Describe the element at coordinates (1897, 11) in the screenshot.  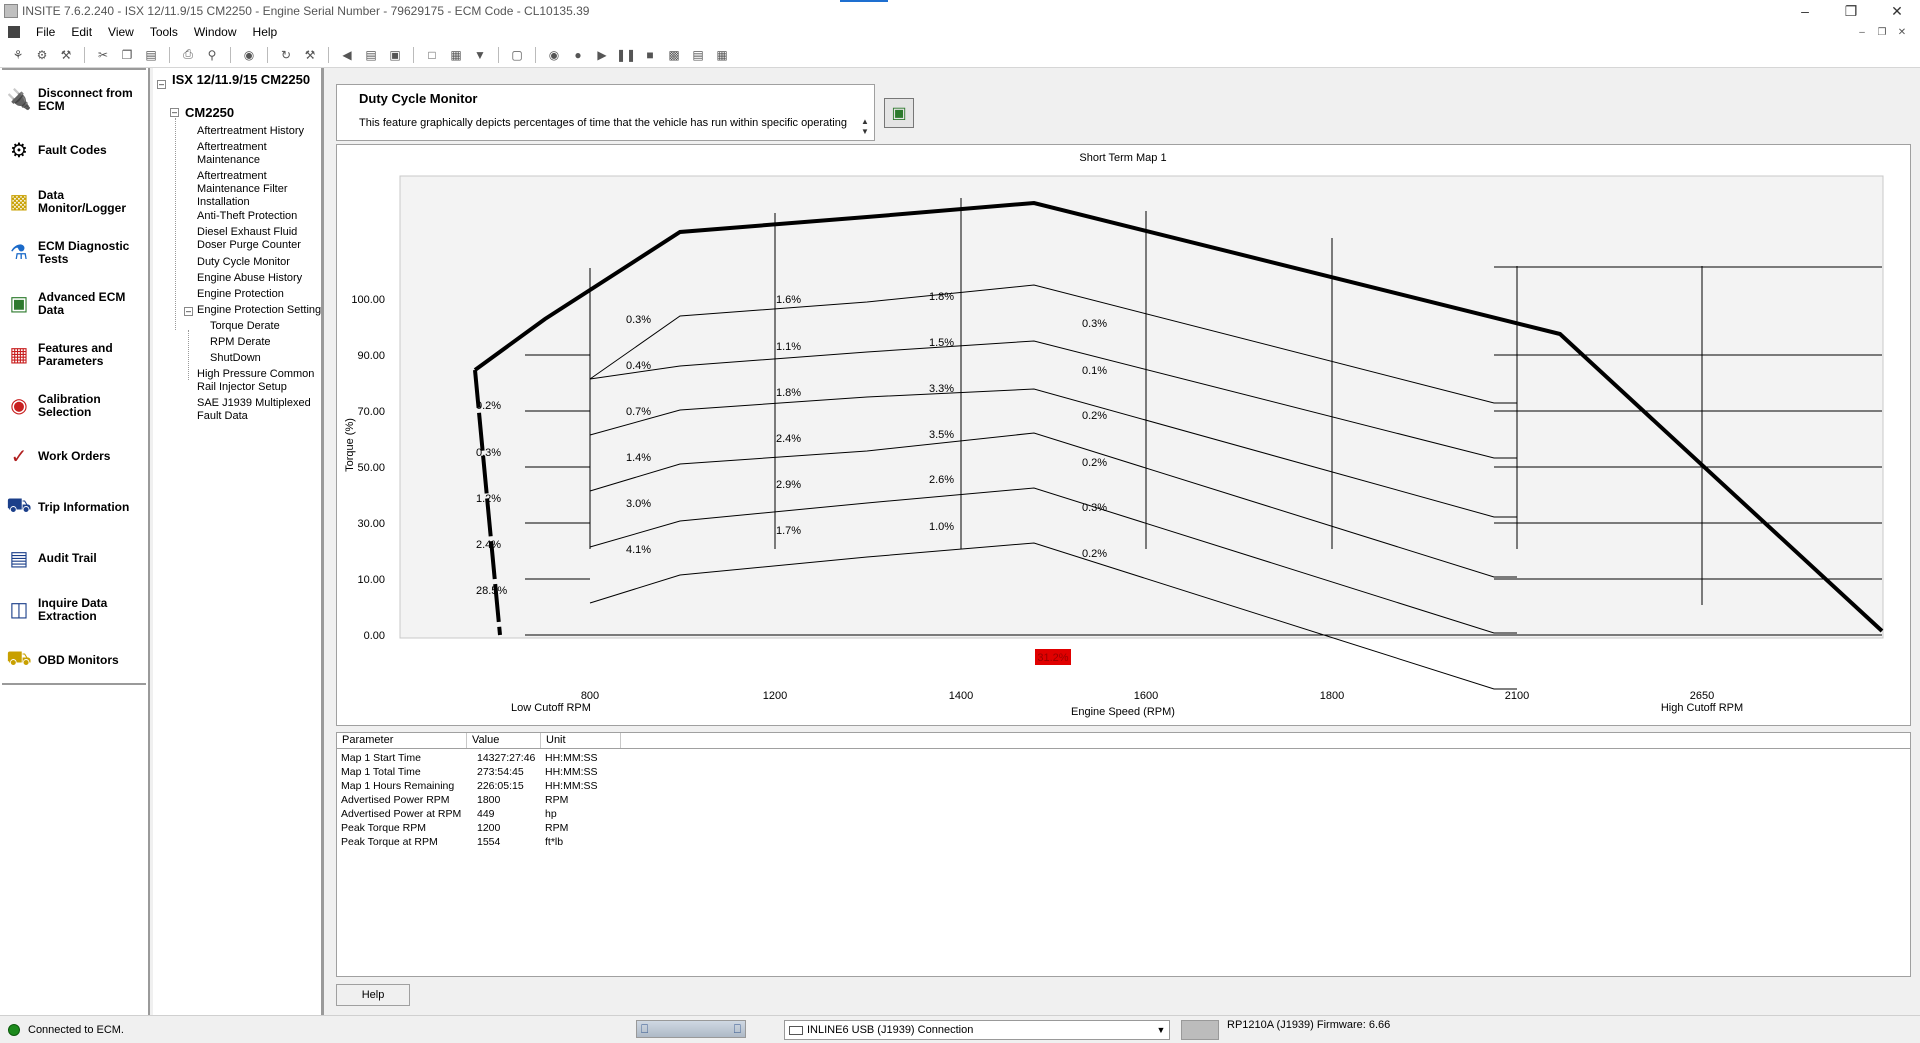
I see `close-icon: ✕` at that location.